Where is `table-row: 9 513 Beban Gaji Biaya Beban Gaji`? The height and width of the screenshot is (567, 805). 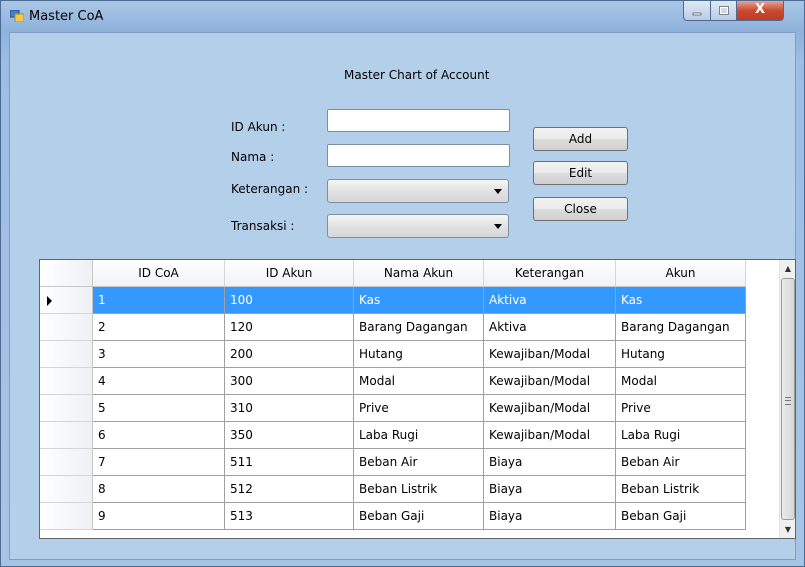
table-row: 9 513 Beban Gaji Biaya Beban Gaji is located at coordinates (436, 516).